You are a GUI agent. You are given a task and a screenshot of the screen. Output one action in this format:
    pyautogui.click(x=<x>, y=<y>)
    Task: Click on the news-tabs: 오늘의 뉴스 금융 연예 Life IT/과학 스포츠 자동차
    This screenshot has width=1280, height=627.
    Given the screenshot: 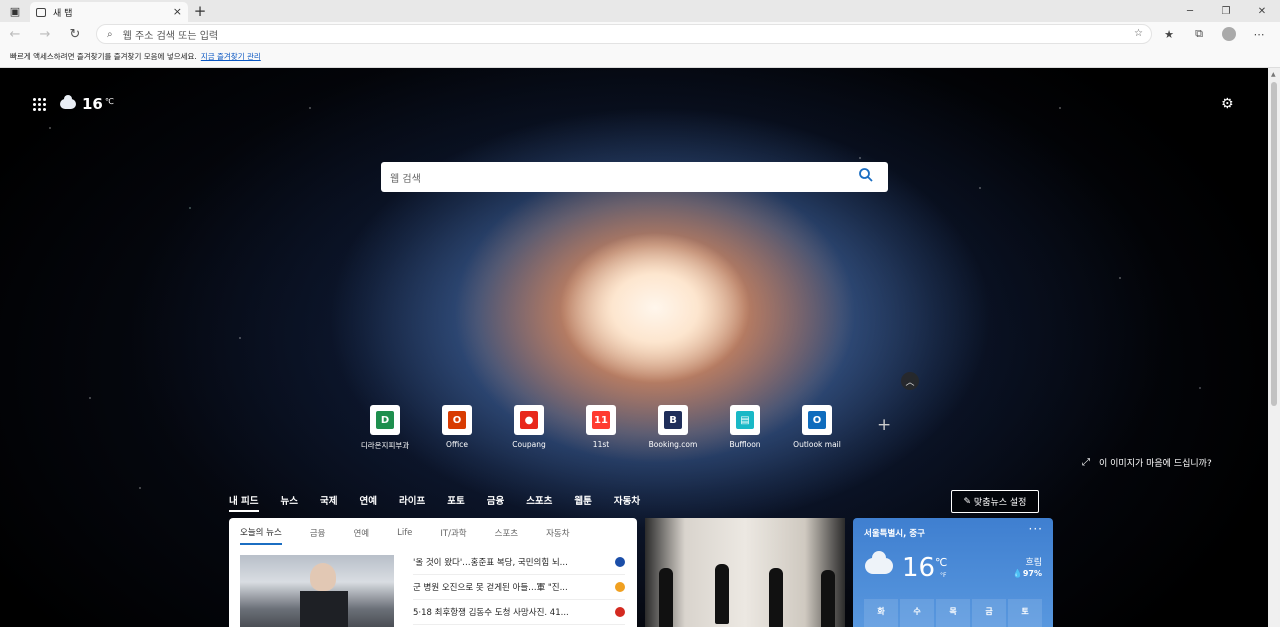 What is the action you would take?
    pyautogui.click(x=433, y=532)
    